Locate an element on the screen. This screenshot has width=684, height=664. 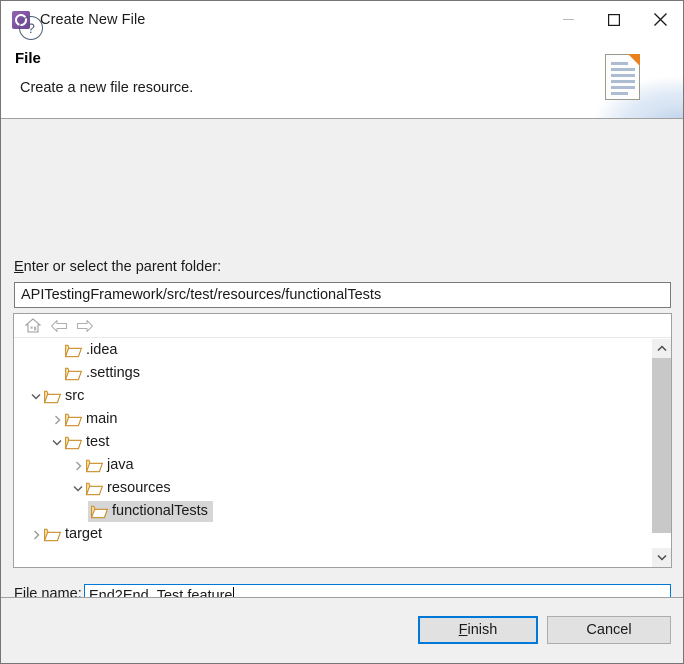
tree-item-target: target is located at coordinates (332, 534).